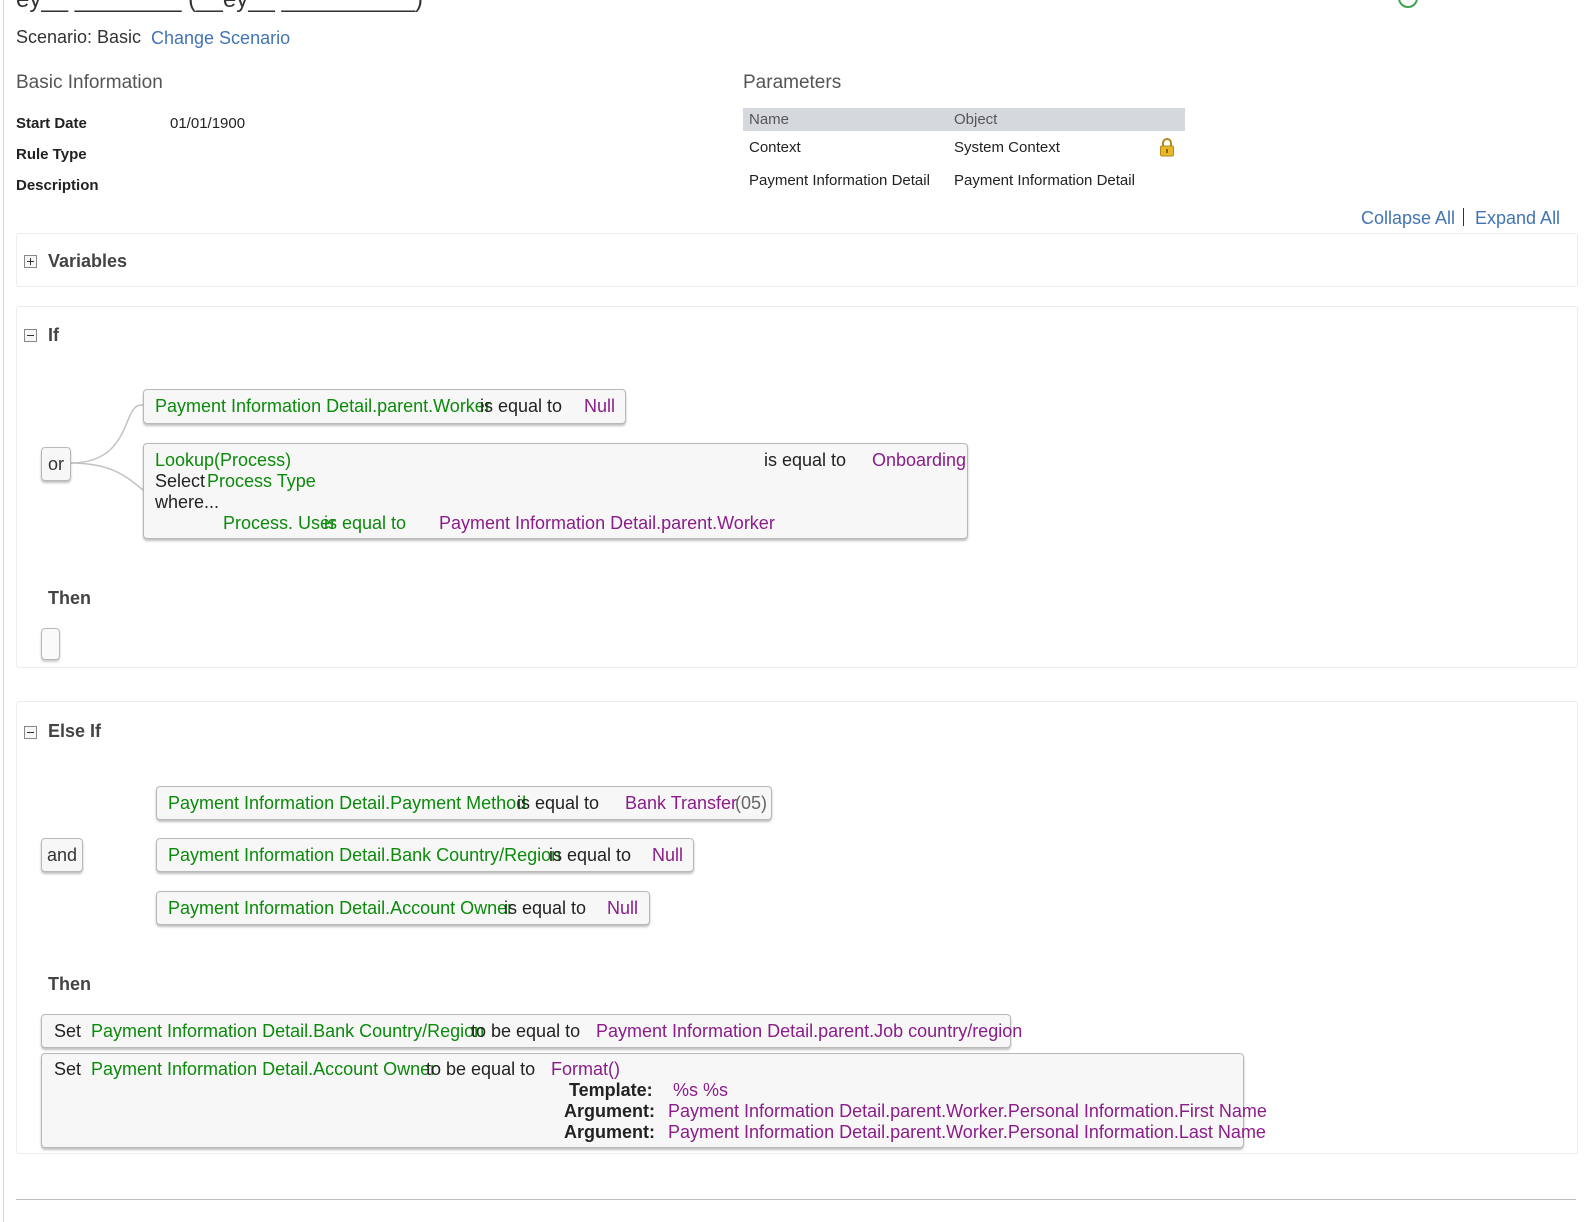  Describe the element at coordinates (365, 523) in the screenshot. I see `where-operator: is equal to` at that location.